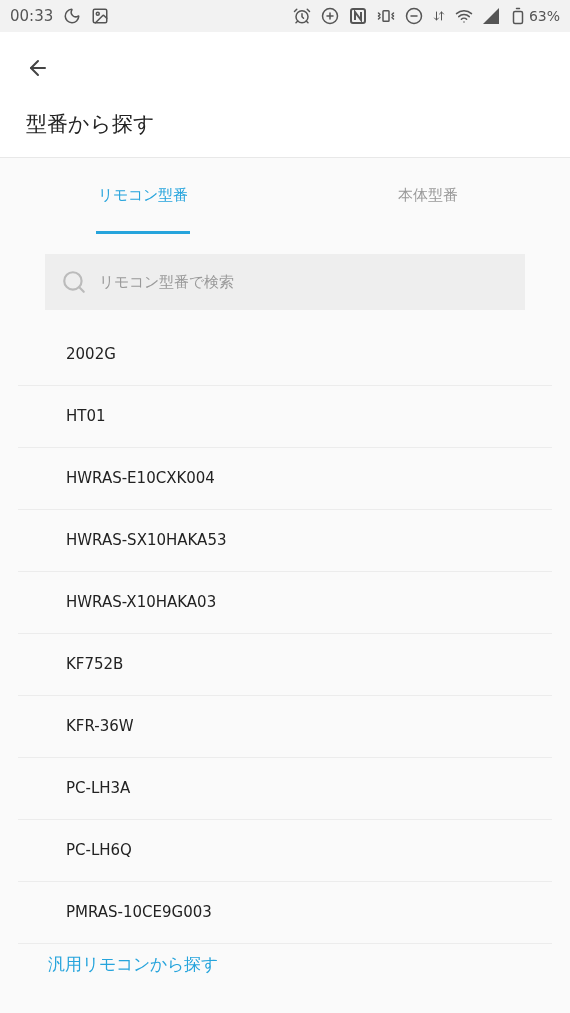 The height and width of the screenshot is (1013, 570). What do you see at coordinates (285, 789) in the screenshot?
I see `list-item: PC-LH3A` at bounding box center [285, 789].